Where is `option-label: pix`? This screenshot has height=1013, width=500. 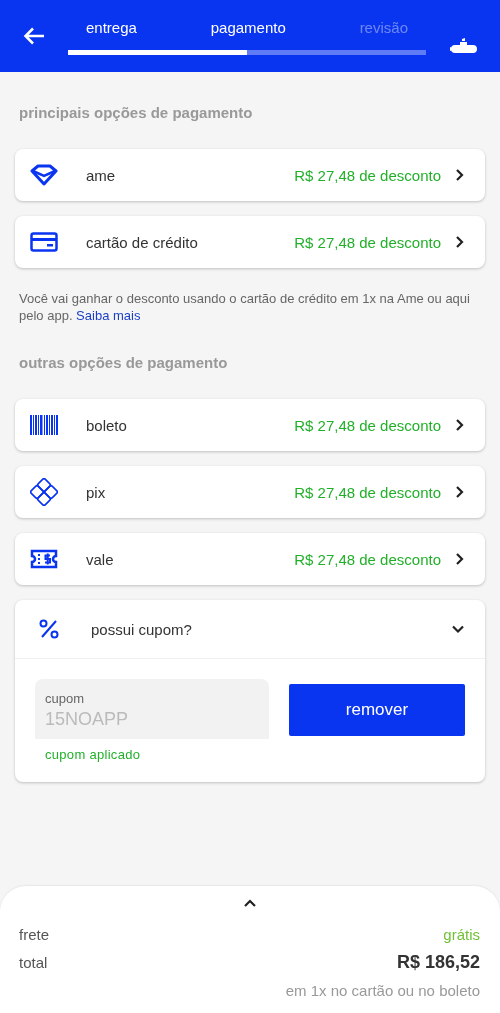 option-label: pix is located at coordinates (96, 492).